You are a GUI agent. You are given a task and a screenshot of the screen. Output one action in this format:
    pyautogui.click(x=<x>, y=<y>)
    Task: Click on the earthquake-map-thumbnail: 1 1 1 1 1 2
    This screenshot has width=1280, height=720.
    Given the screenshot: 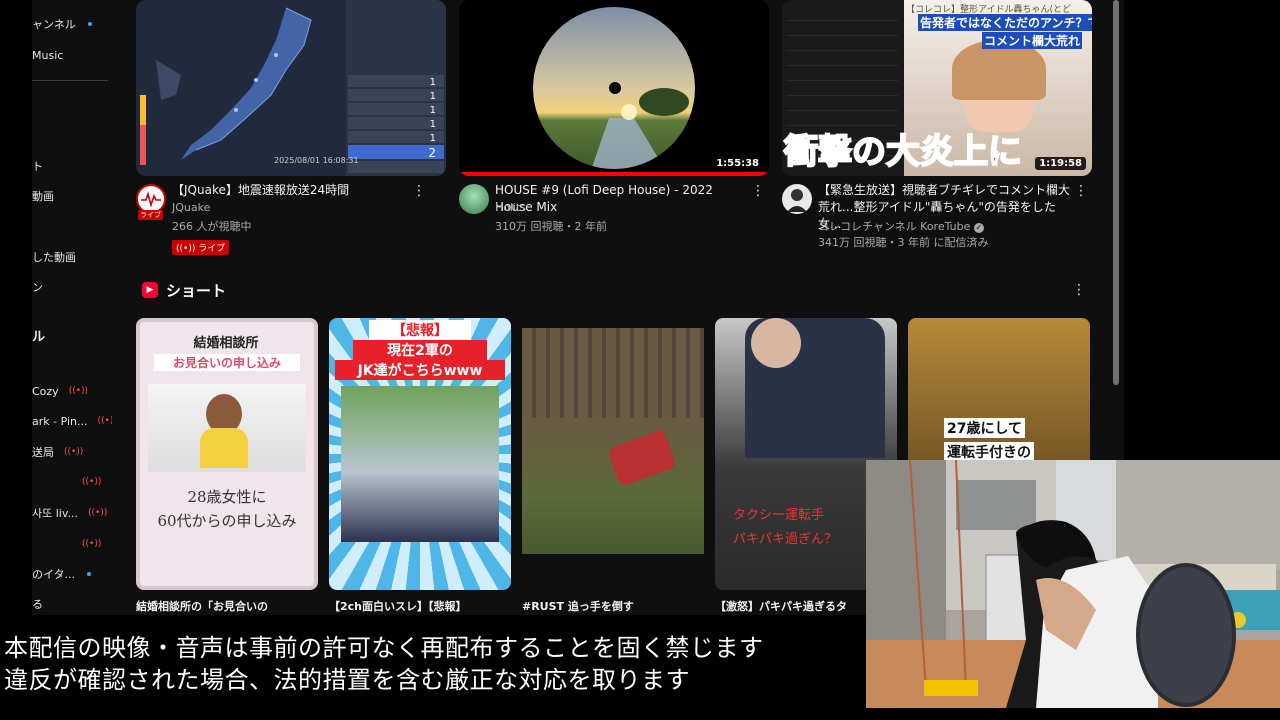 What is the action you would take?
    pyautogui.click(x=291, y=88)
    